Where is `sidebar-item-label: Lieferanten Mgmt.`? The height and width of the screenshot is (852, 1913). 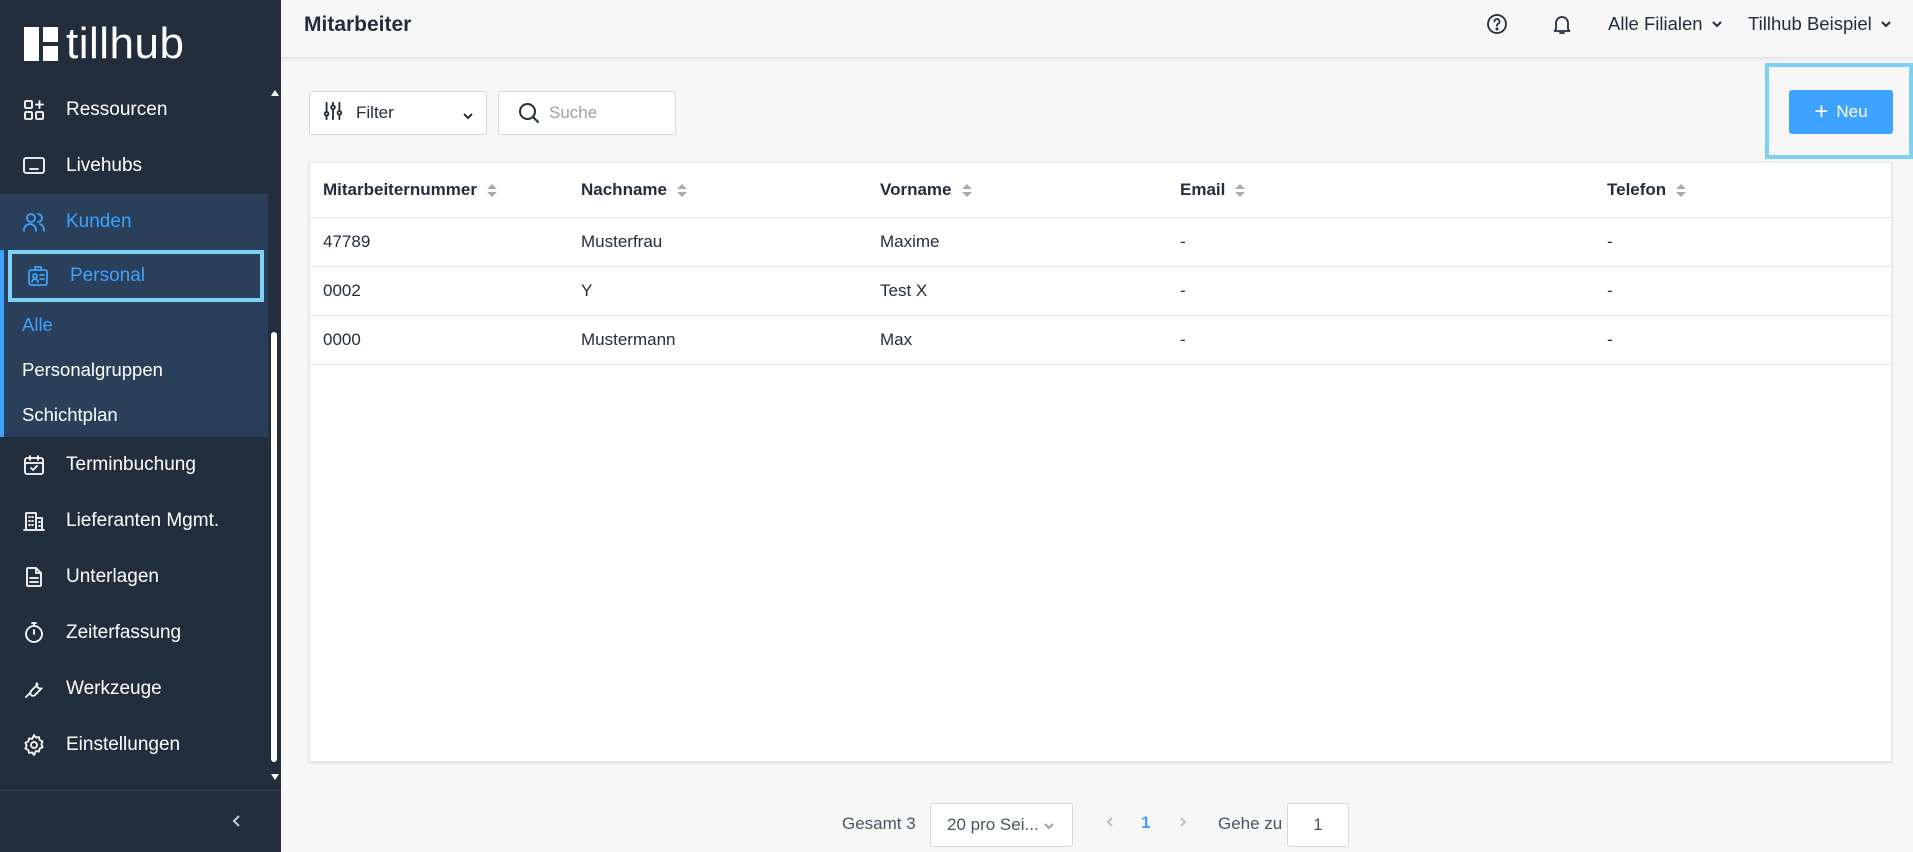
sidebar-item-label: Lieferanten Mgmt. is located at coordinates (143, 520).